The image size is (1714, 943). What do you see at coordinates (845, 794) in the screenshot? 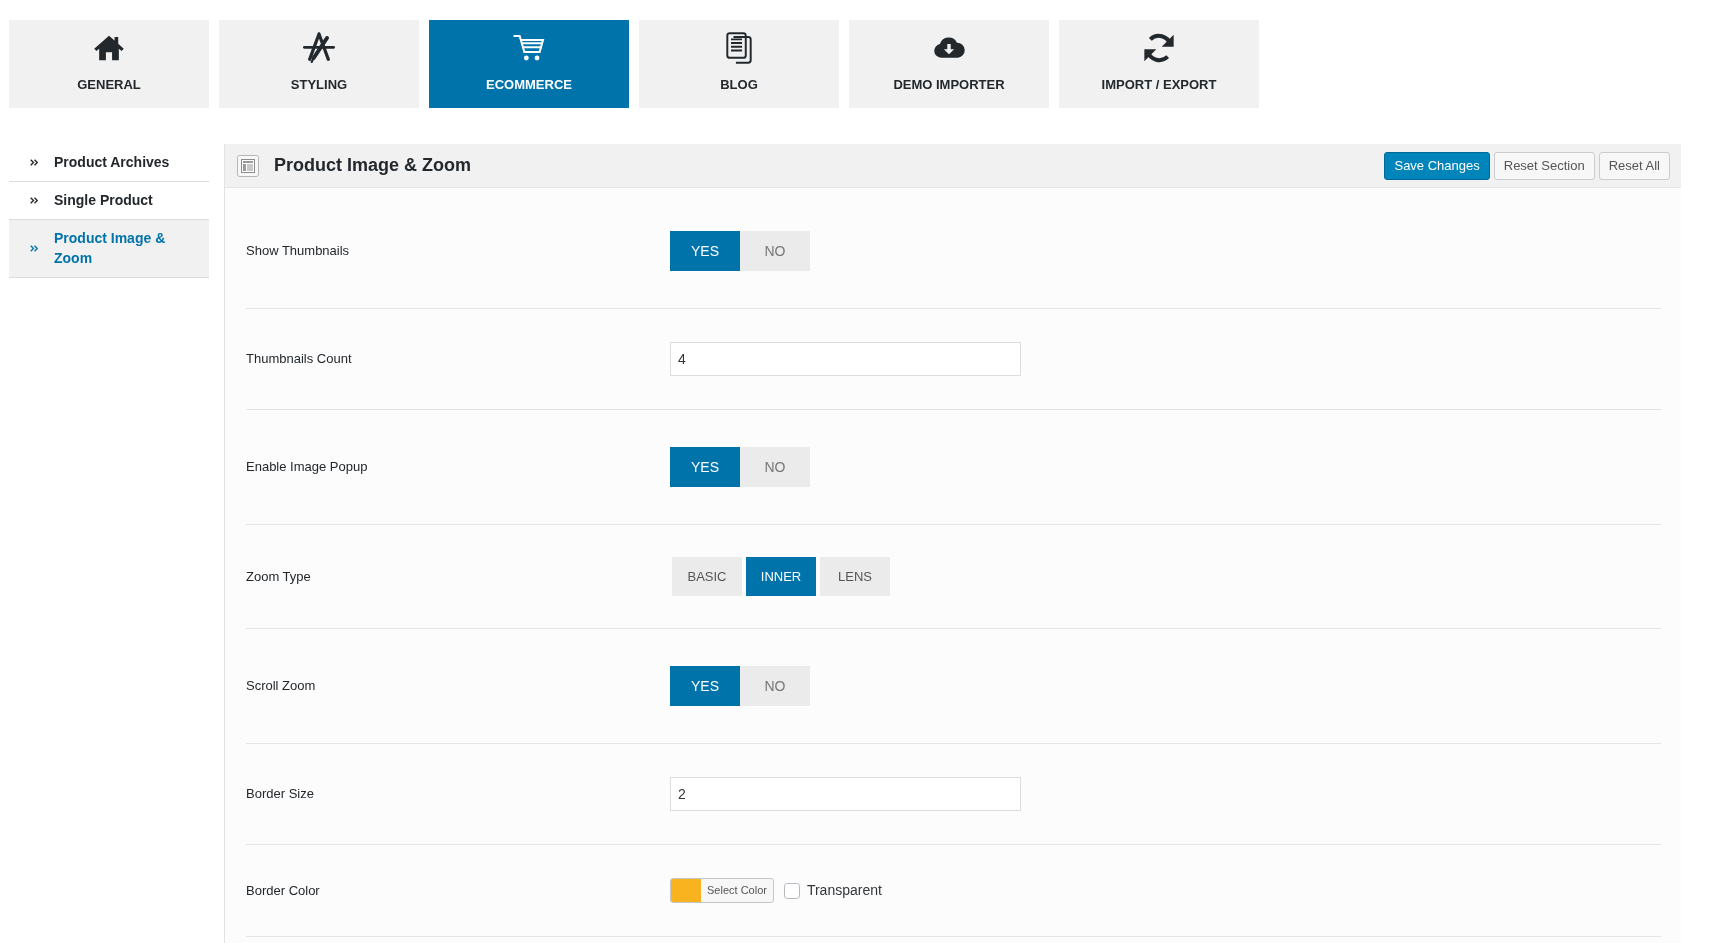
I see `text-input: 2` at bounding box center [845, 794].